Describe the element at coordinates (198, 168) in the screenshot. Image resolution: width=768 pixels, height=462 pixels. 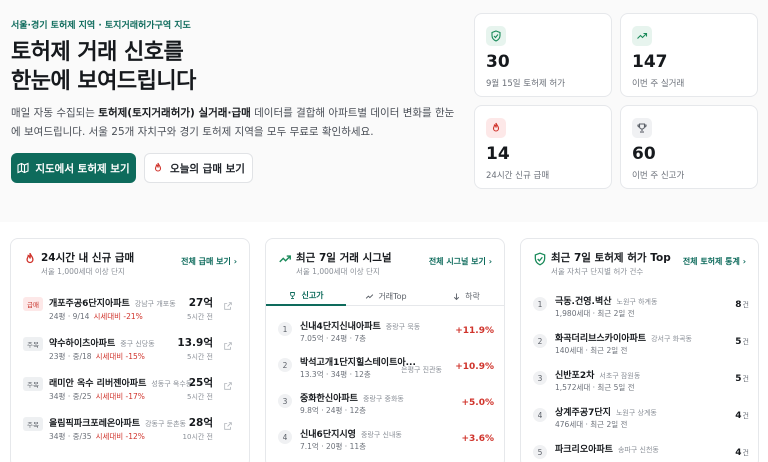
I see `urgent-sale-button: 오늘의 급매 보기` at that location.